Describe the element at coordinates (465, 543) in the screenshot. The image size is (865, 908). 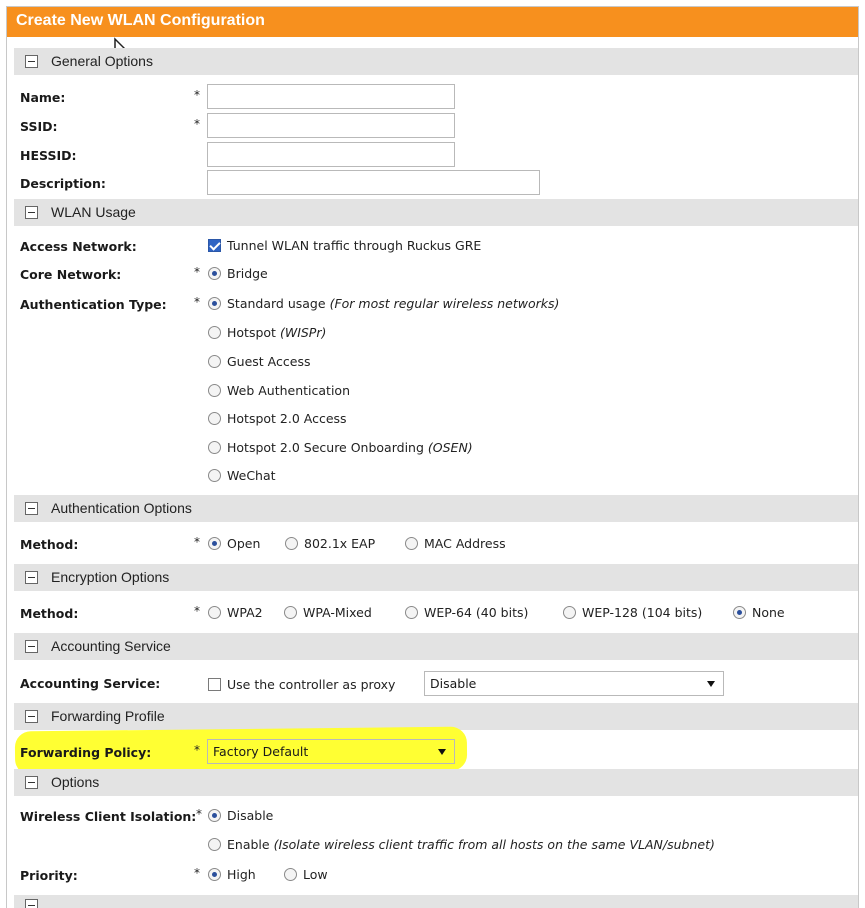
I see `radio-label: MAC Address` at that location.